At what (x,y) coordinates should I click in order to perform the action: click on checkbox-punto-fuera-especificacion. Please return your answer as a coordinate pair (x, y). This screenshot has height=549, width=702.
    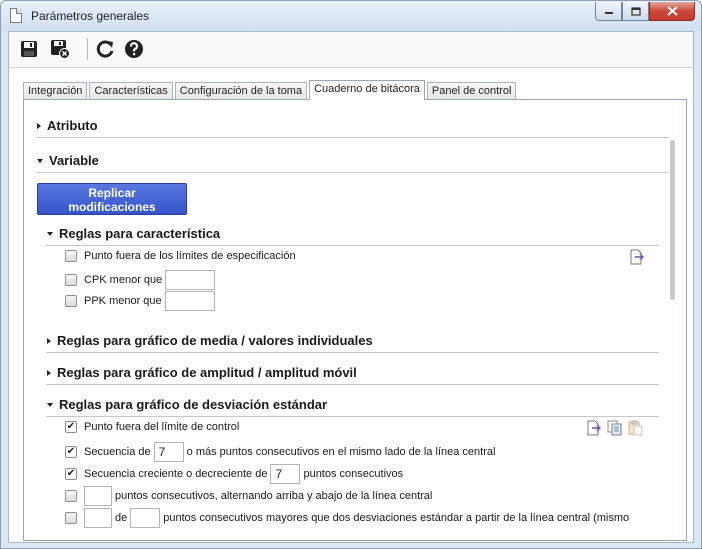
    Looking at the image, I should click on (71, 256).